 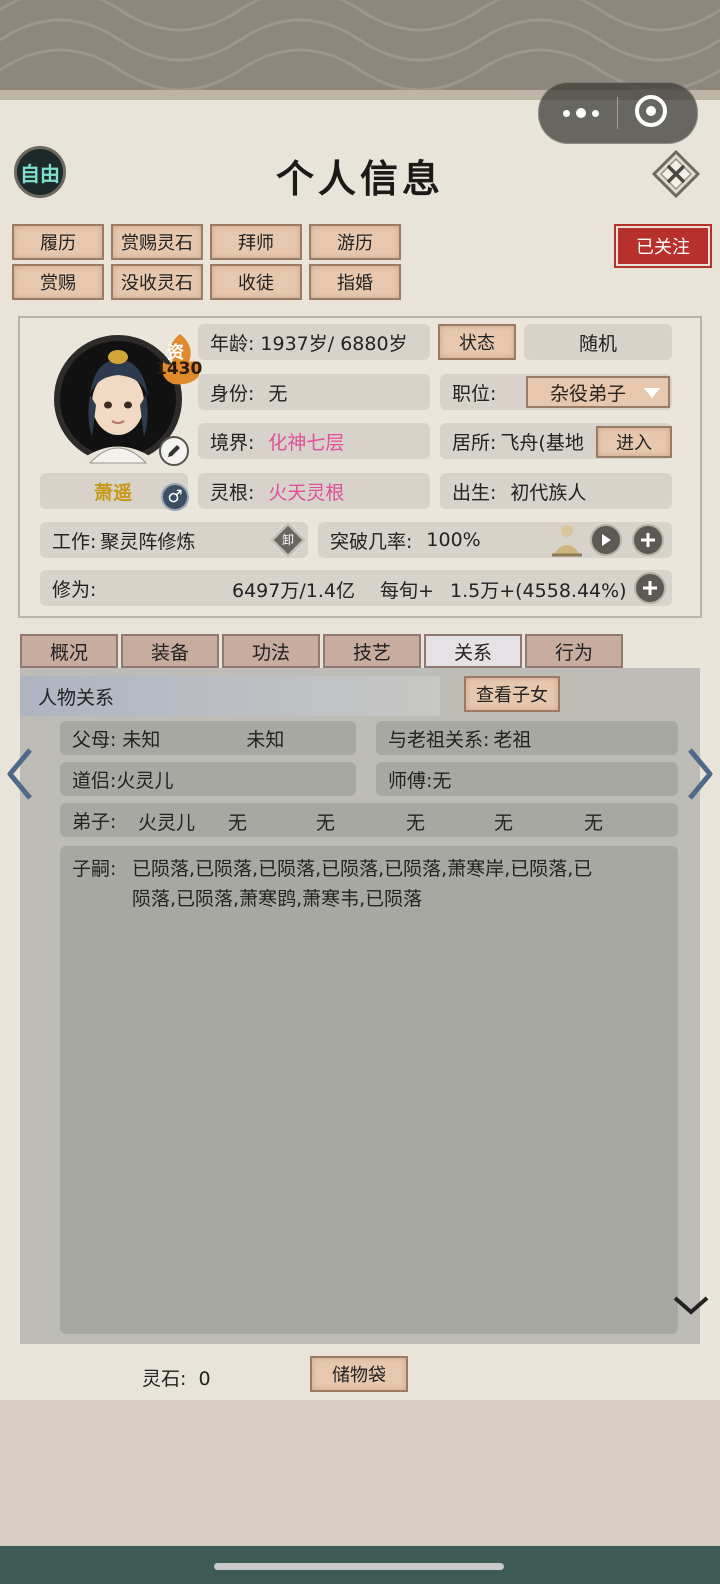 I want to click on parent-1: 未知, so click(x=141, y=739).